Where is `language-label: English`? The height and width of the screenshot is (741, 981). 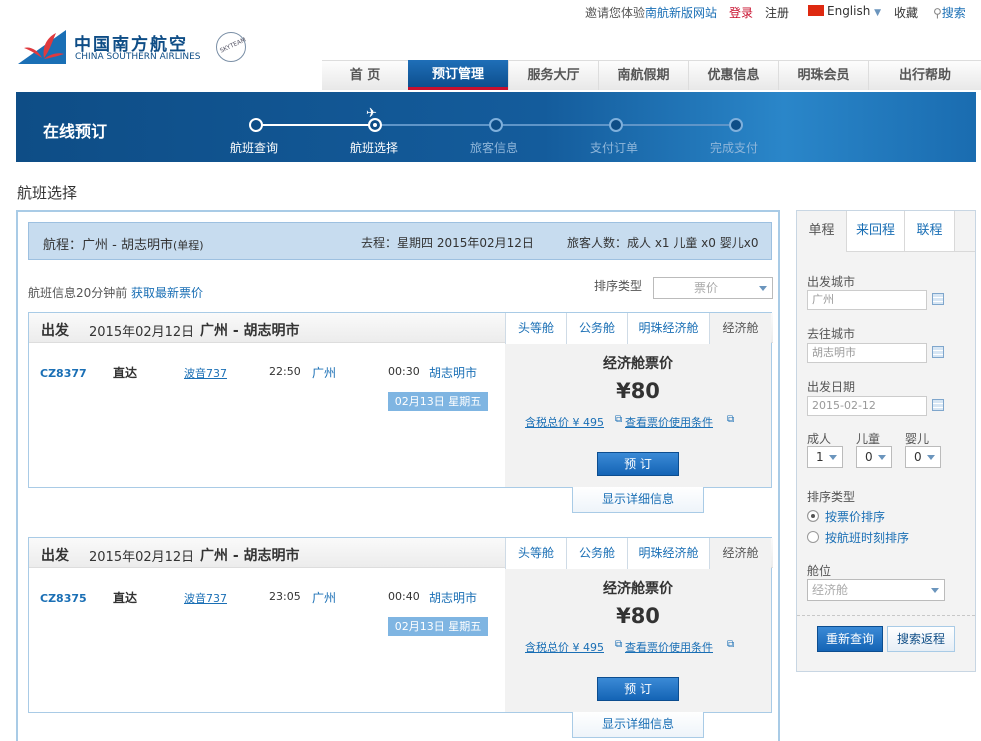
language-label: English is located at coordinates (849, 11).